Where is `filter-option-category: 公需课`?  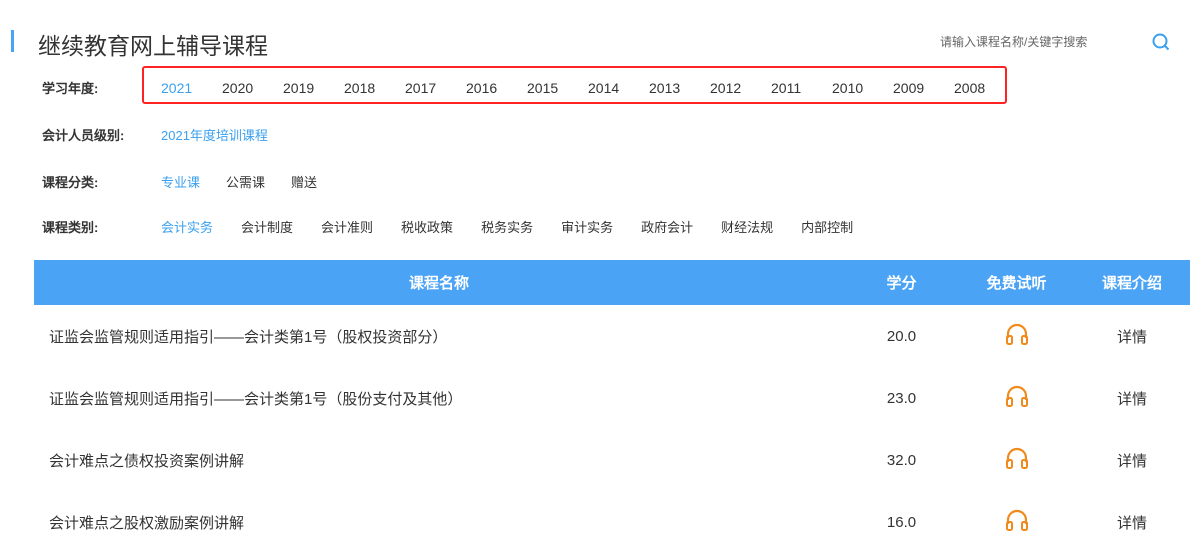 filter-option-category: 公需课 is located at coordinates (245, 181).